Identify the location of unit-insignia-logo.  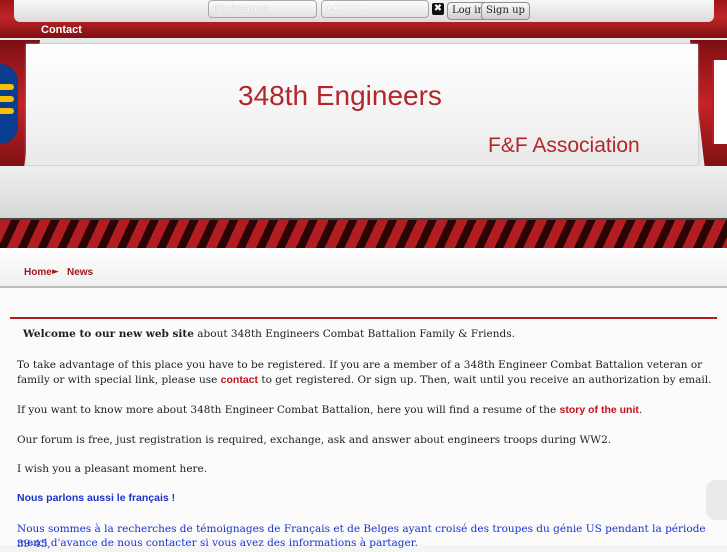
(9, 104).